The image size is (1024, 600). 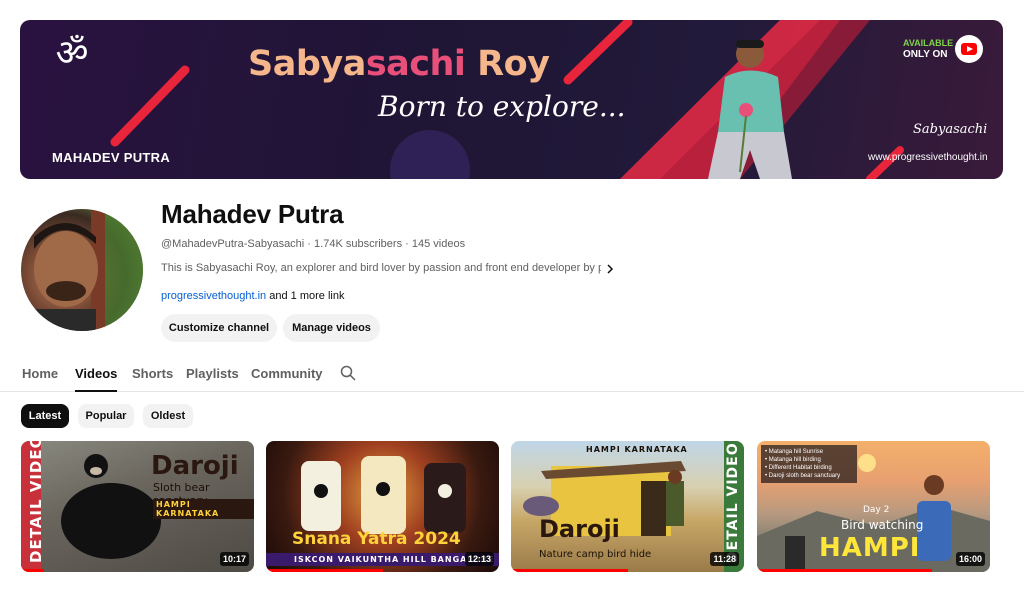 What do you see at coordinates (72, 53) in the screenshot?
I see `om-icon: ॐ` at bounding box center [72, 53].